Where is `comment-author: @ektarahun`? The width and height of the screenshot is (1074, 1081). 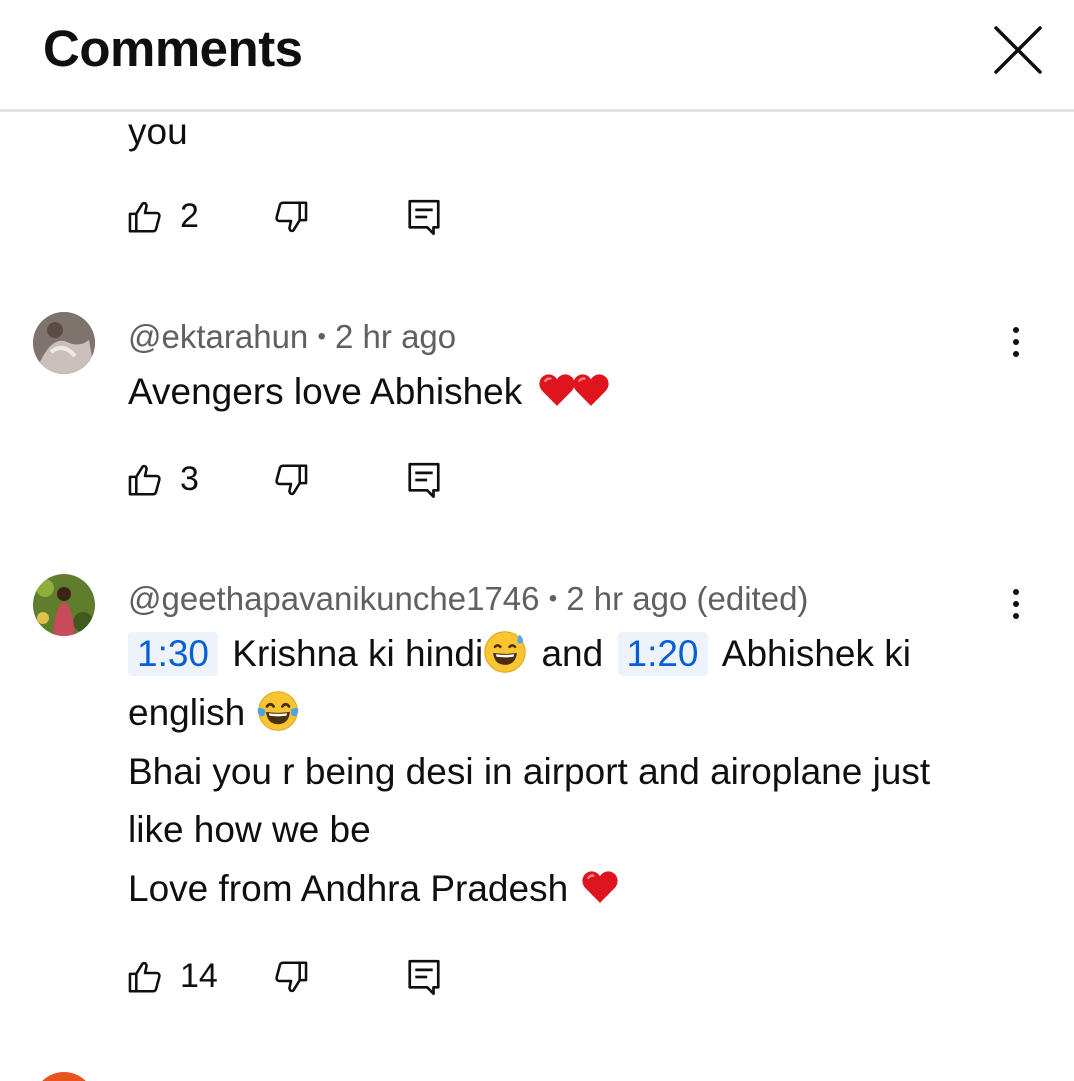
comment-author: @ektarahun is located at coordinates (218, 336).